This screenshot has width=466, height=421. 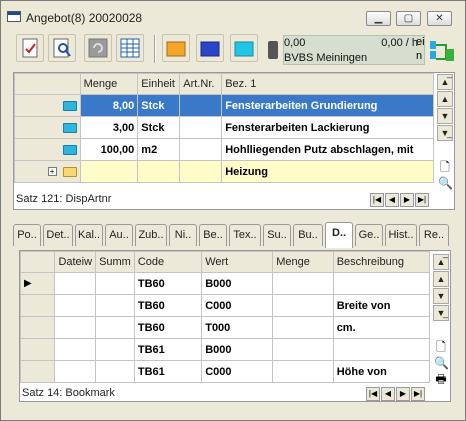 I want to click on table-row: + Heizung, so click(x=224, y=171).